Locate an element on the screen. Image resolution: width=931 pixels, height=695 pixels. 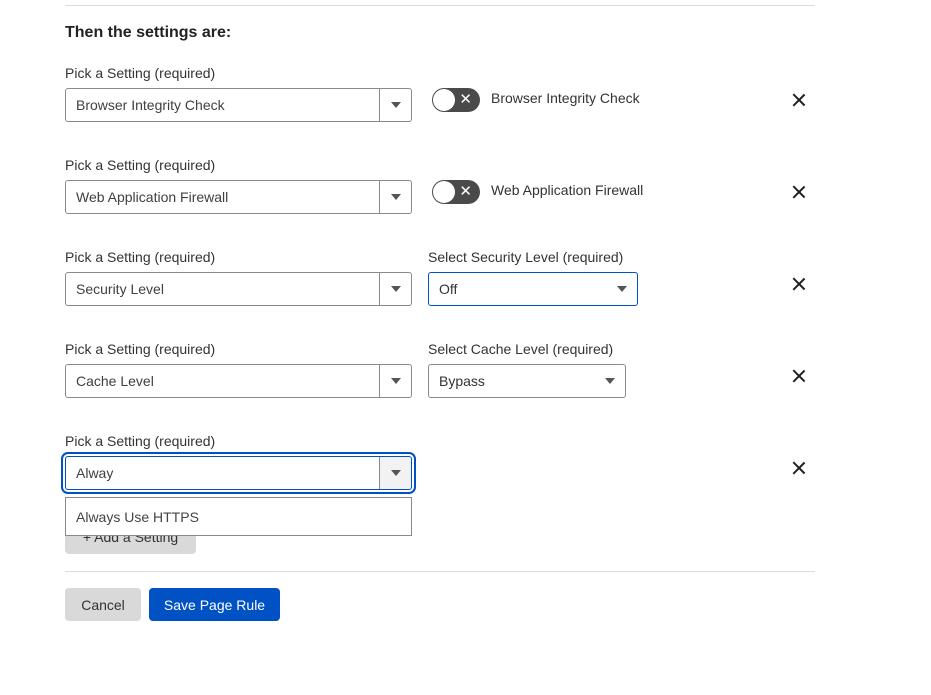
browser-integrity-toggle: ✕ is located at coordinates (456, 100).